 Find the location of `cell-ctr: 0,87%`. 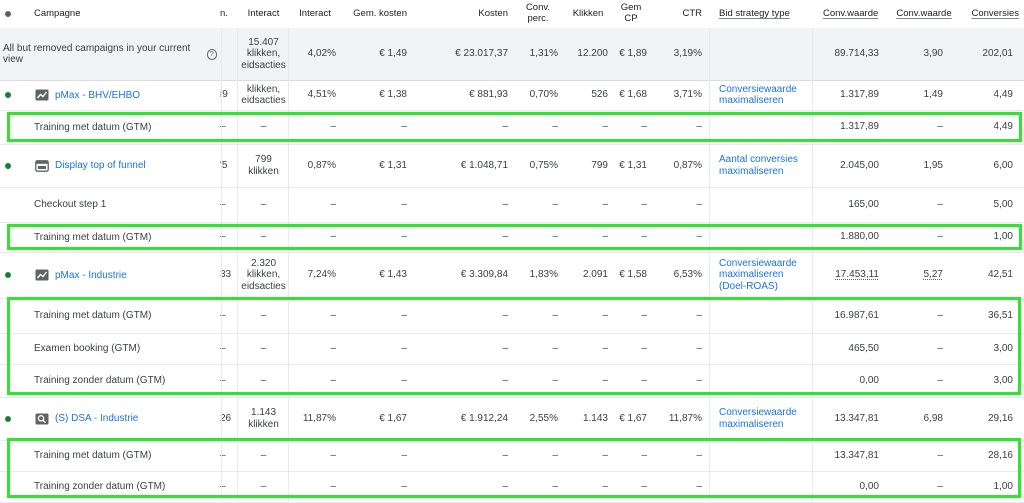

cell-ctr: 0,87% is located at coordinates (687, 165).